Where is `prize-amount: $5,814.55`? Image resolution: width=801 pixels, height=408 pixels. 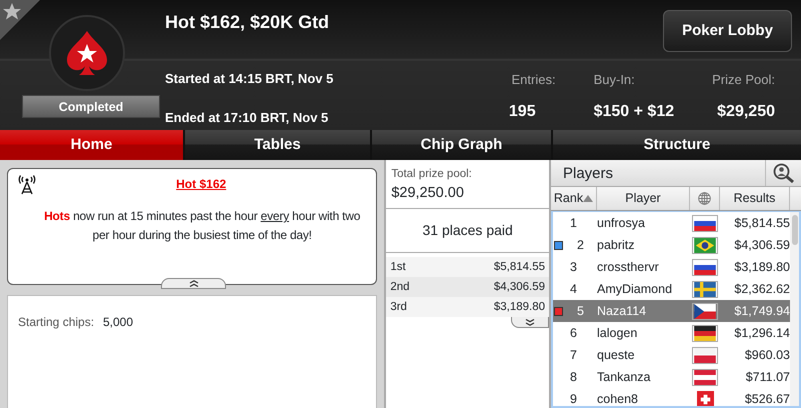 prize-amount: $5,814.55 is located at coordinates (519, 267).